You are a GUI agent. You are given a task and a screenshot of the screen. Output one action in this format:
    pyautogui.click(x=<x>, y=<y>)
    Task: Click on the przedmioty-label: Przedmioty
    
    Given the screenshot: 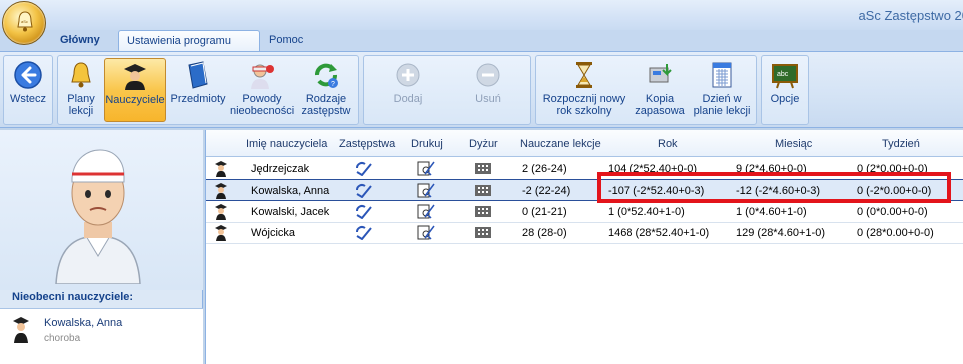 What is the action you would take?
    pyautogui.click(x=198, y=99)
    